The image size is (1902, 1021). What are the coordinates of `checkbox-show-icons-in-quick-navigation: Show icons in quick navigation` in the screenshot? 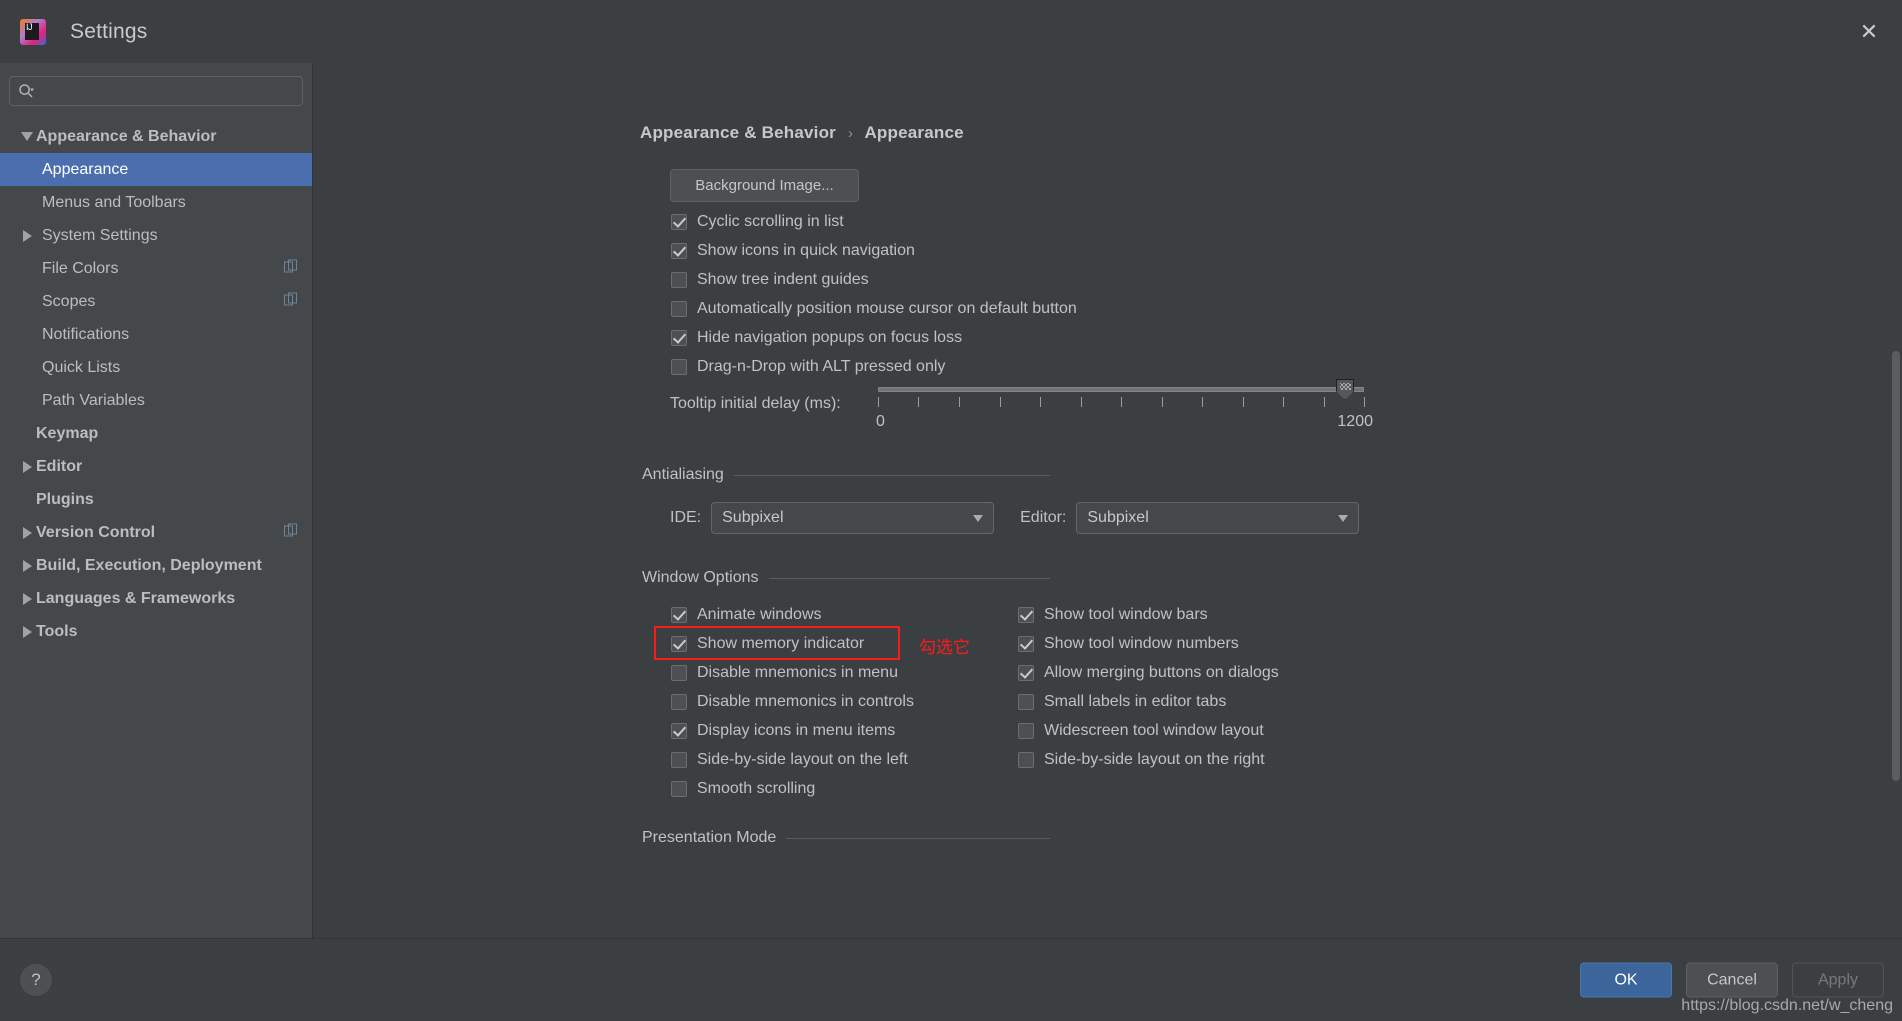 It's located at (793, 251).